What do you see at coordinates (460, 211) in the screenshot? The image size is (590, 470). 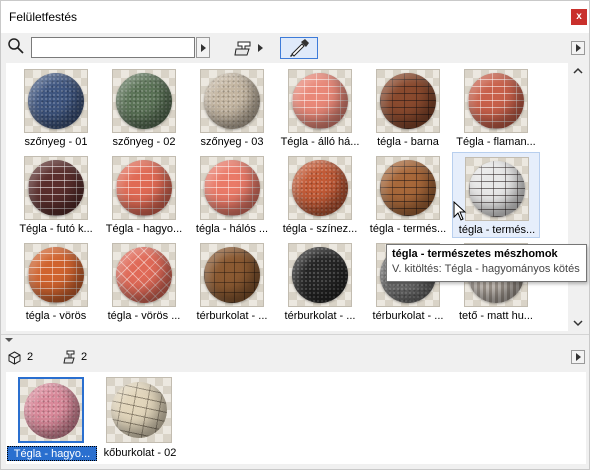 I see `mouse-cursor-icon` at bounding box center [460, 211].